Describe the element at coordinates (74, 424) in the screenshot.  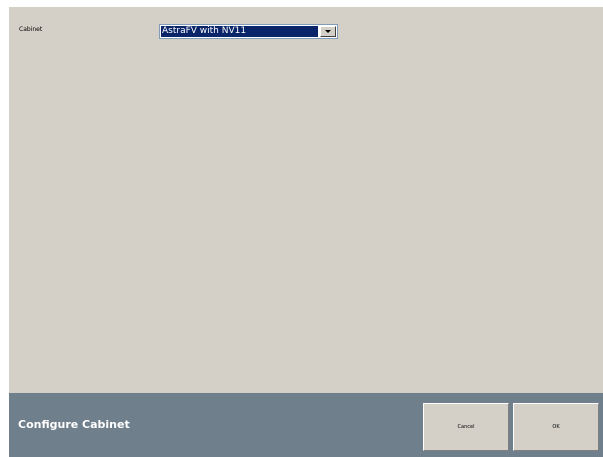
I see `page-title: Configure Cabinet` at that location.